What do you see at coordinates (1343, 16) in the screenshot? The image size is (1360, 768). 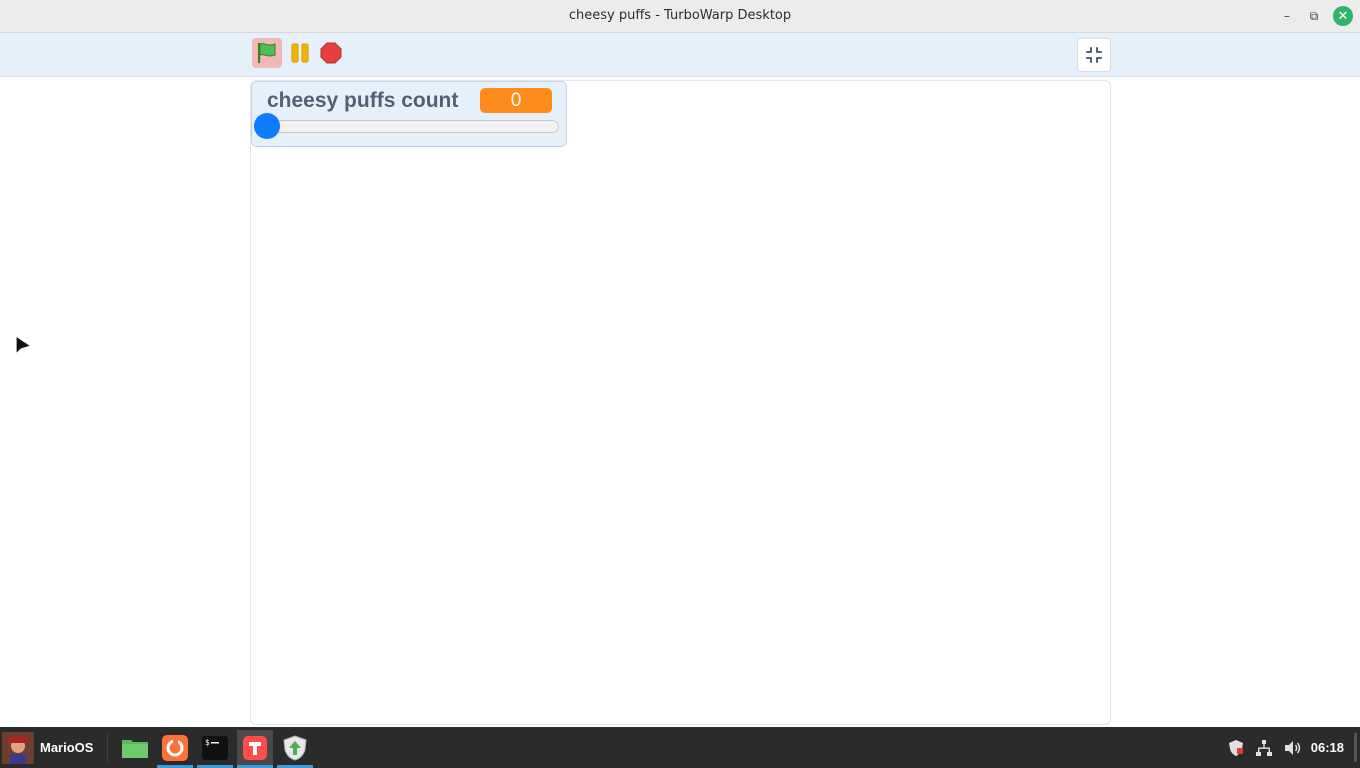 I see `close-button: ✕` at bounding box center [1343, 16].